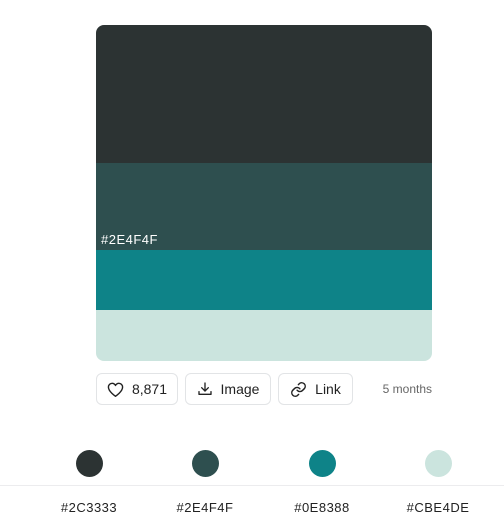 The image size is (504, 530). What do you see at coordinates (89, 485) in the screenshot?
I see `swatch-1: #2C3333` at bounding box center [89, 485].